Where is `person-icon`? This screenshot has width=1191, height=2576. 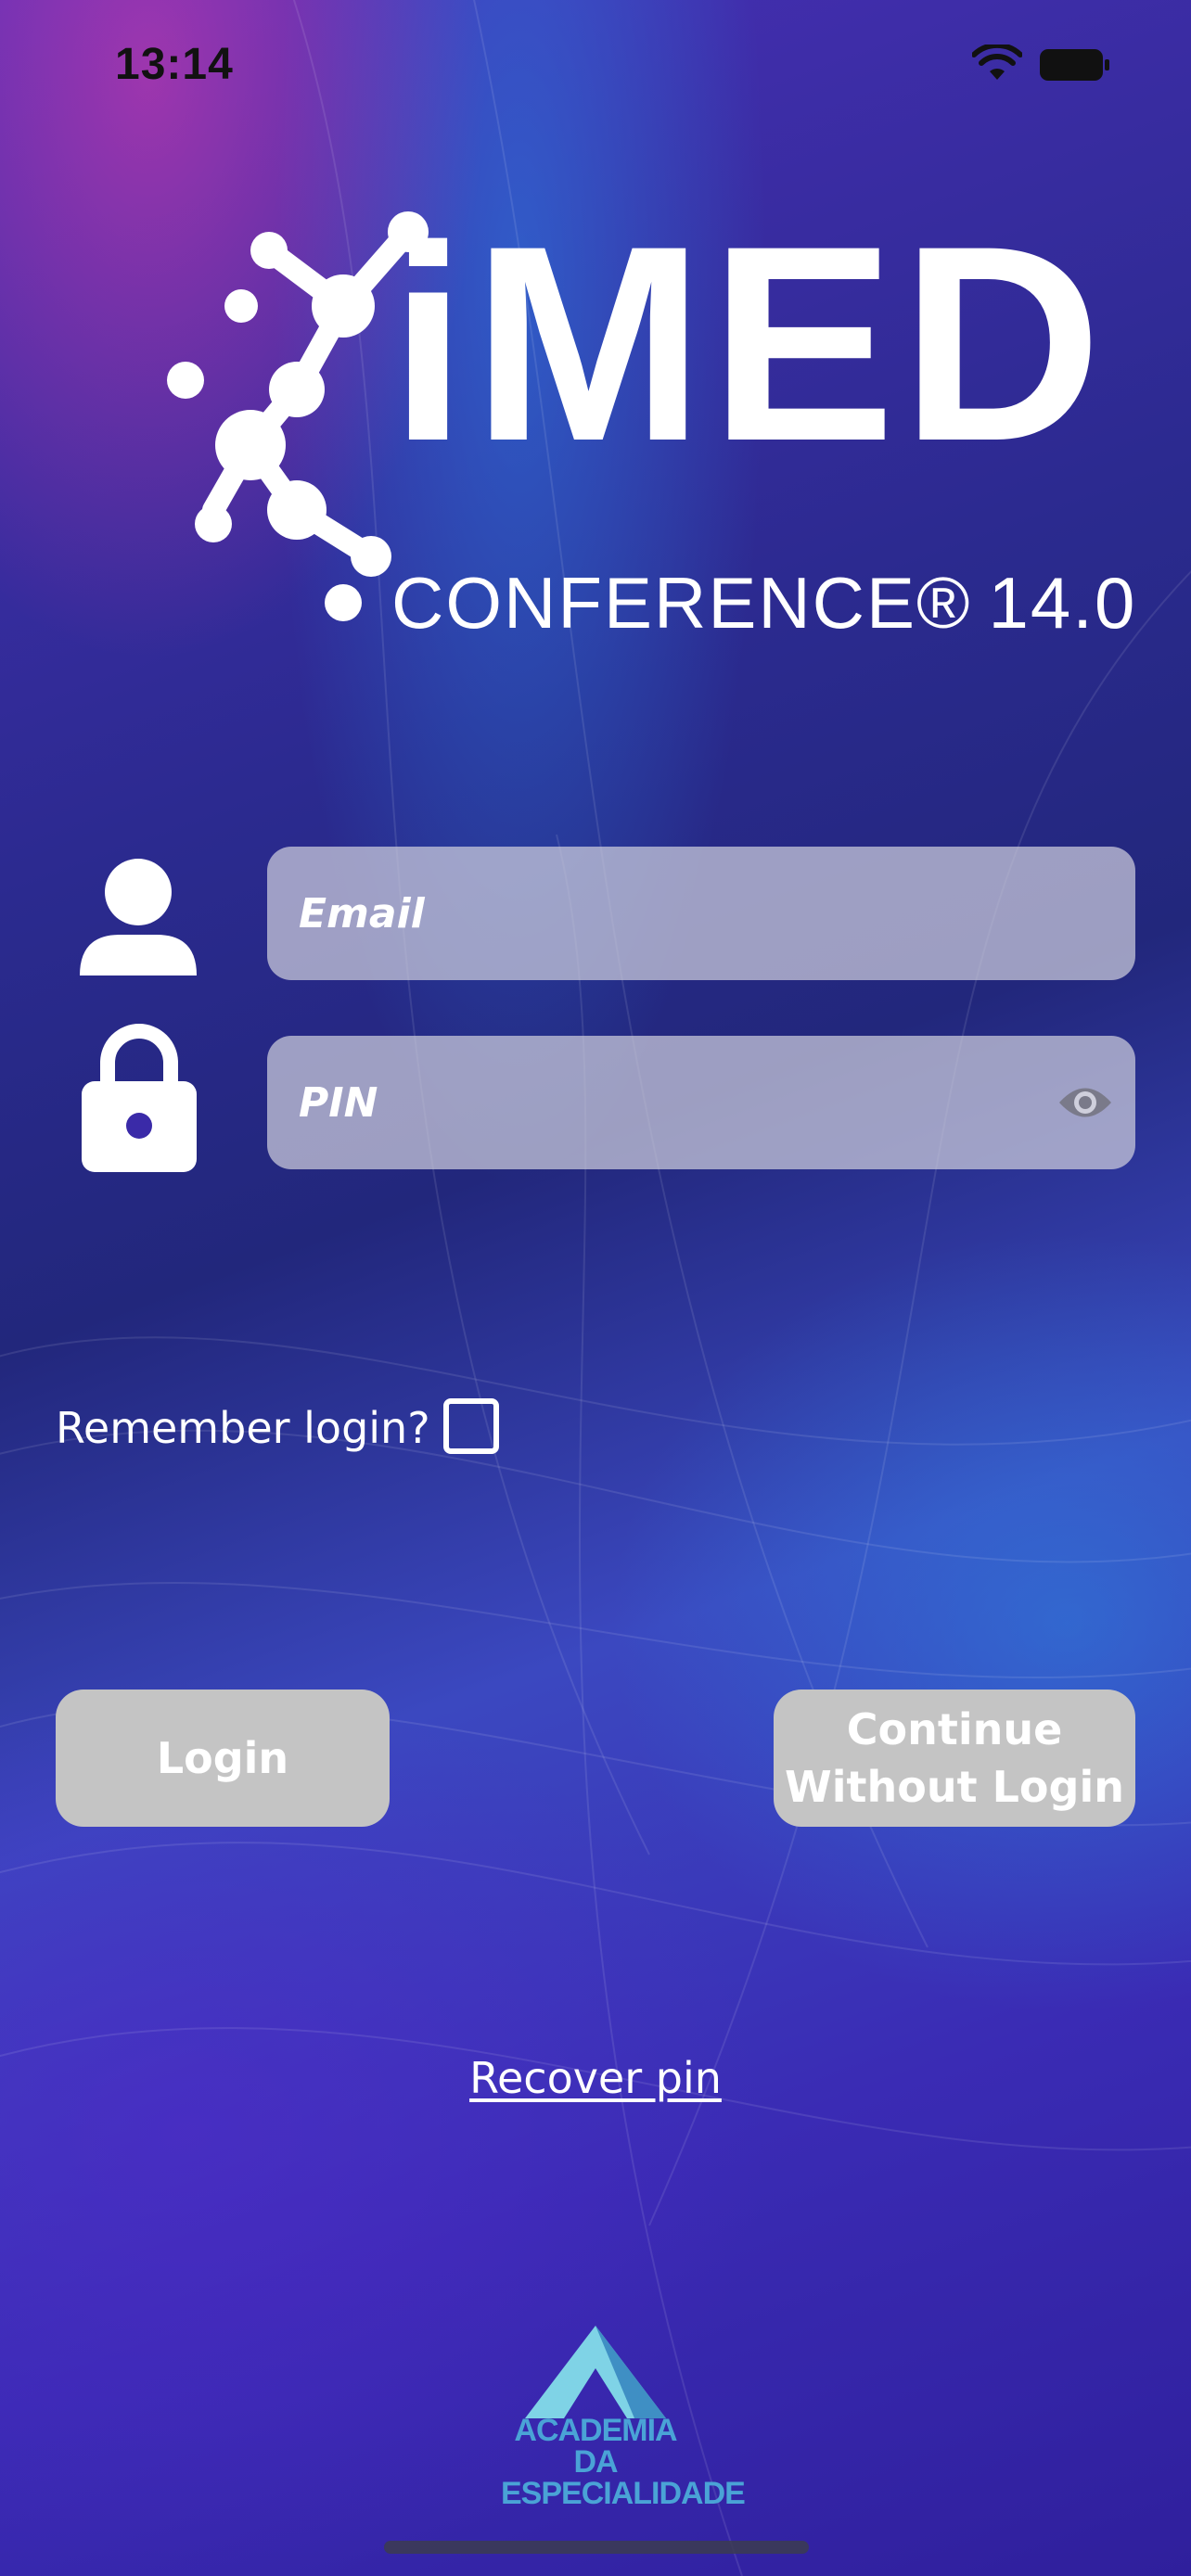 person-icon is located at coordinates (138, 917).